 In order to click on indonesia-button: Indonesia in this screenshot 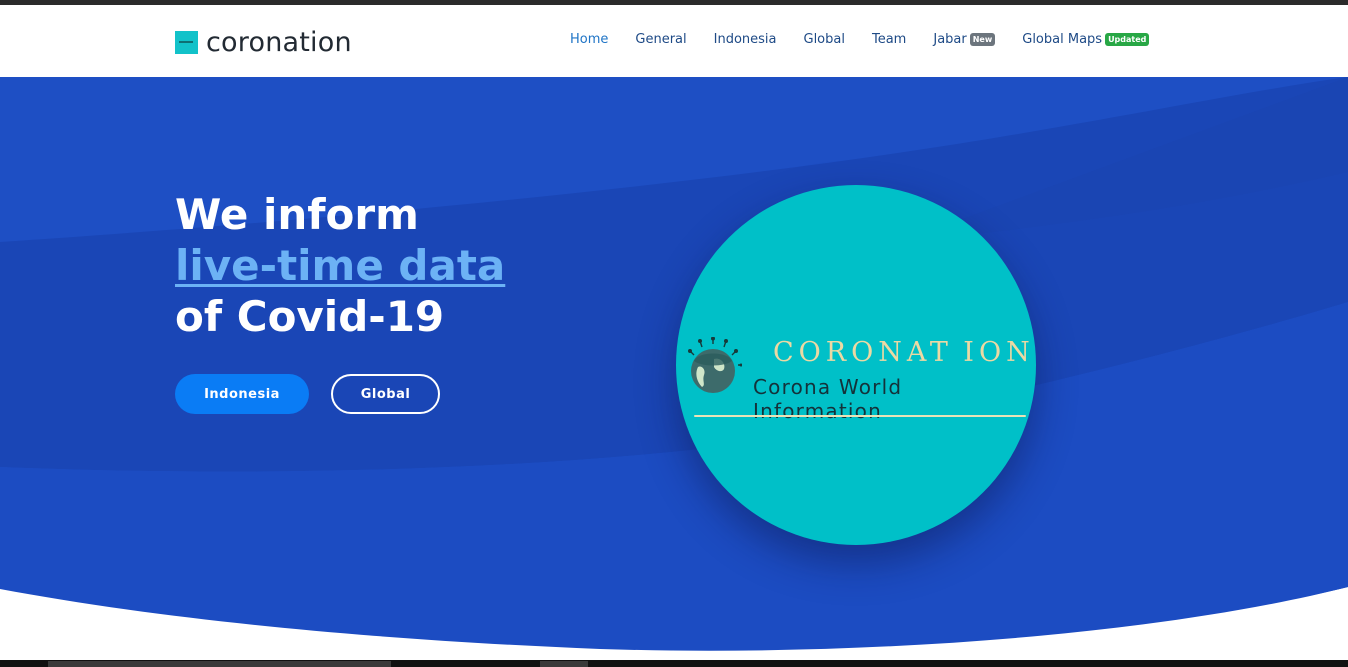, I will do `click(242, 394)`.